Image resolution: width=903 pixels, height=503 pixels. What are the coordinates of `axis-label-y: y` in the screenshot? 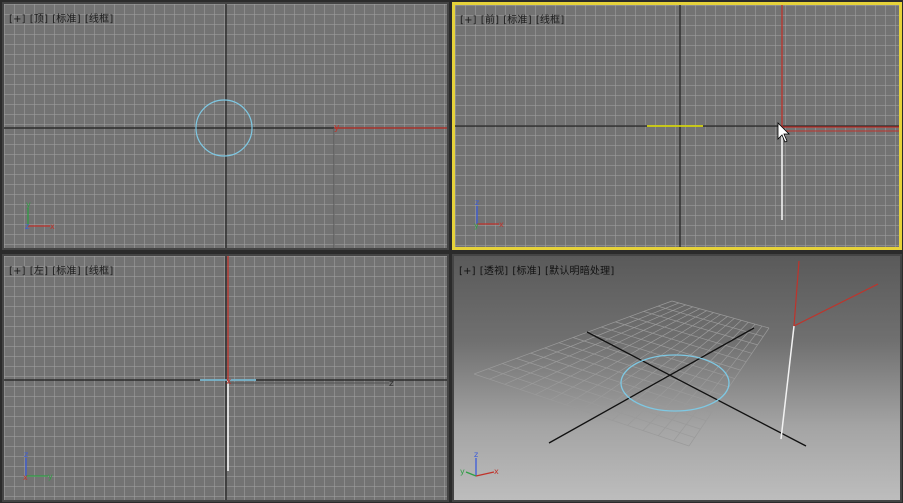 It's located at (337, 128).